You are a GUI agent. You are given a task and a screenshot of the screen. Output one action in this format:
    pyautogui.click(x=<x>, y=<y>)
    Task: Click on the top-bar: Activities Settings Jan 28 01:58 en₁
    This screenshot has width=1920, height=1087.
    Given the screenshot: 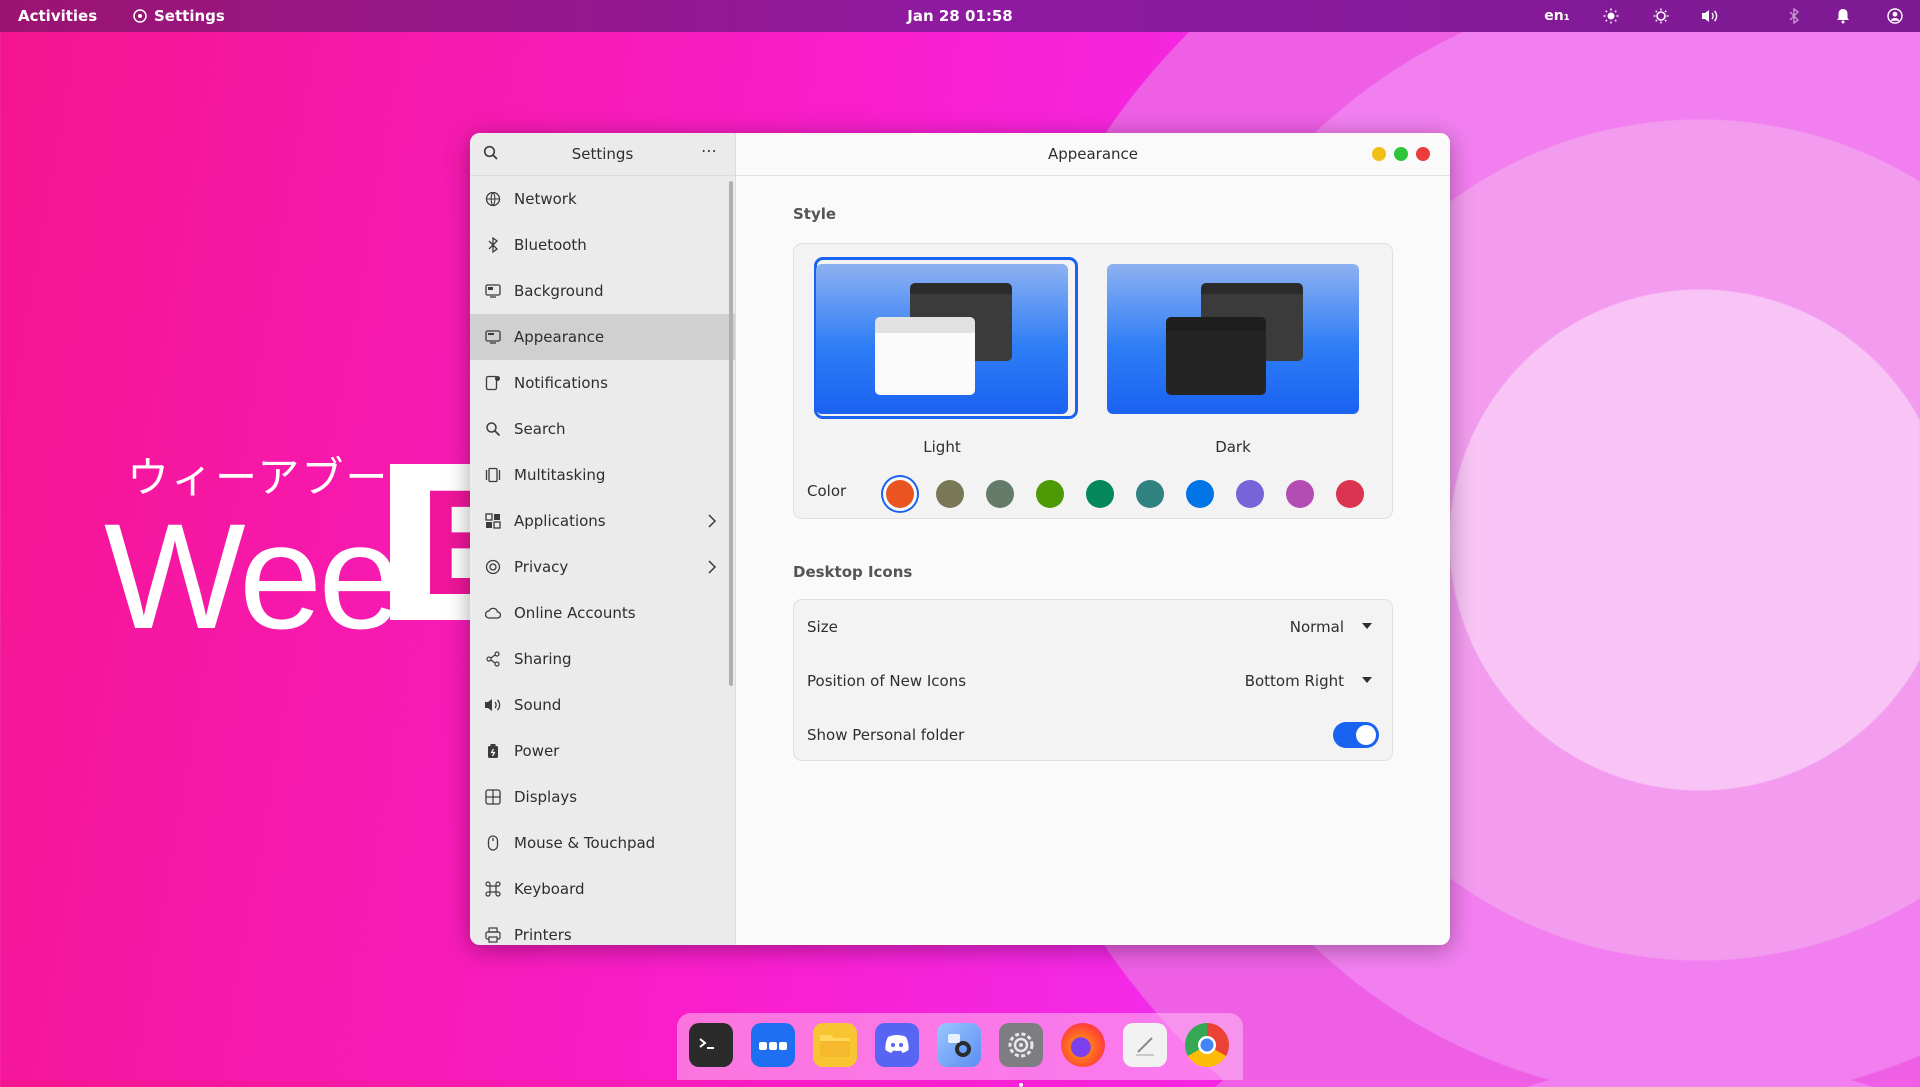 What is the action you would take?
    pyautogui.click(x=960, y=16)
    